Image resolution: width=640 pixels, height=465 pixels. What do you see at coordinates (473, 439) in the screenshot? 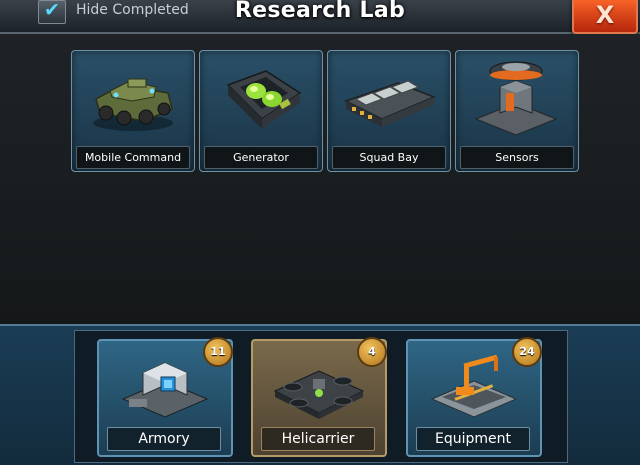
I see `tab-label: Equipment` at bounding box center [473, 439].